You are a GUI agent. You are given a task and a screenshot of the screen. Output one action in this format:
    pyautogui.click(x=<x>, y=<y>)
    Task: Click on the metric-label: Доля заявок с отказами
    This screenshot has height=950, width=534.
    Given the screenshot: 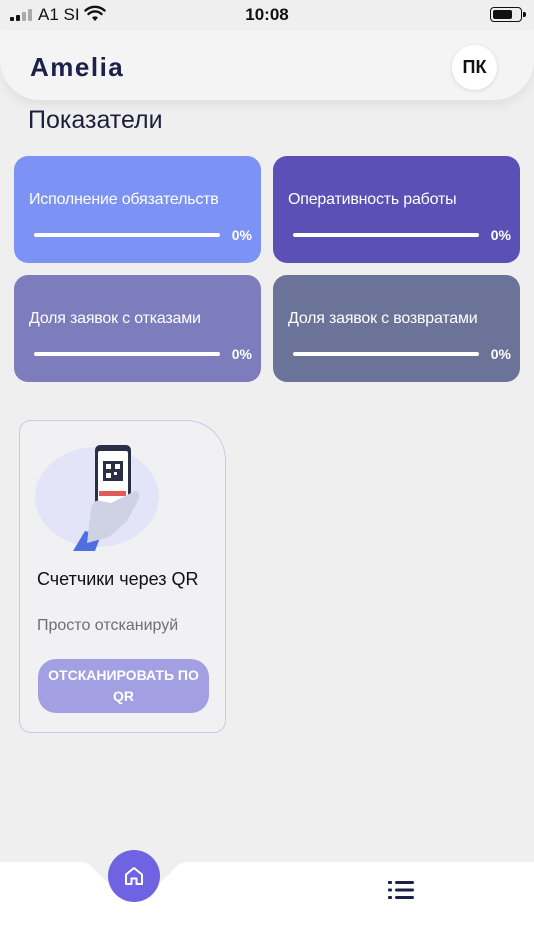 What is the action you would take?
    pyautogui.click(x=115, y=318)
    